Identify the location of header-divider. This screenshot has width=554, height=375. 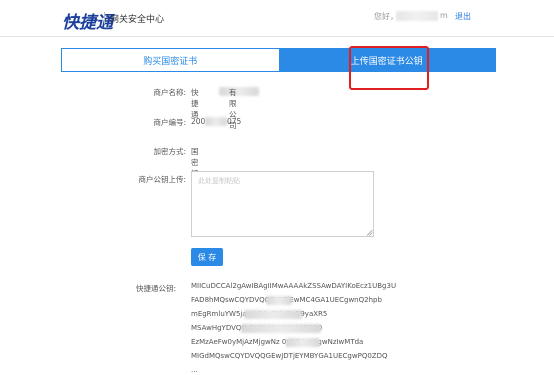
(277, 36).